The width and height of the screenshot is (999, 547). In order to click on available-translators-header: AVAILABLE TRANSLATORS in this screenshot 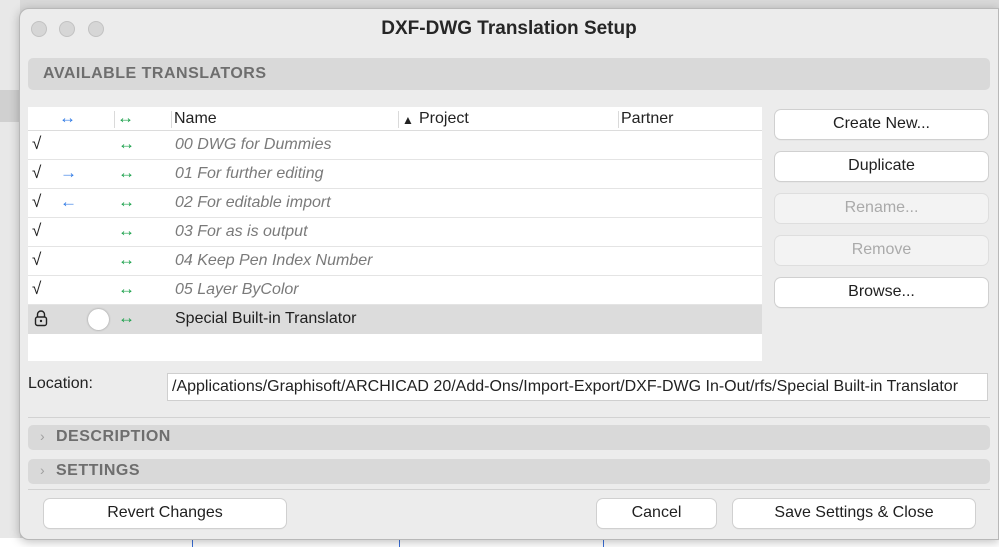, I will do `click(509, 74)`.